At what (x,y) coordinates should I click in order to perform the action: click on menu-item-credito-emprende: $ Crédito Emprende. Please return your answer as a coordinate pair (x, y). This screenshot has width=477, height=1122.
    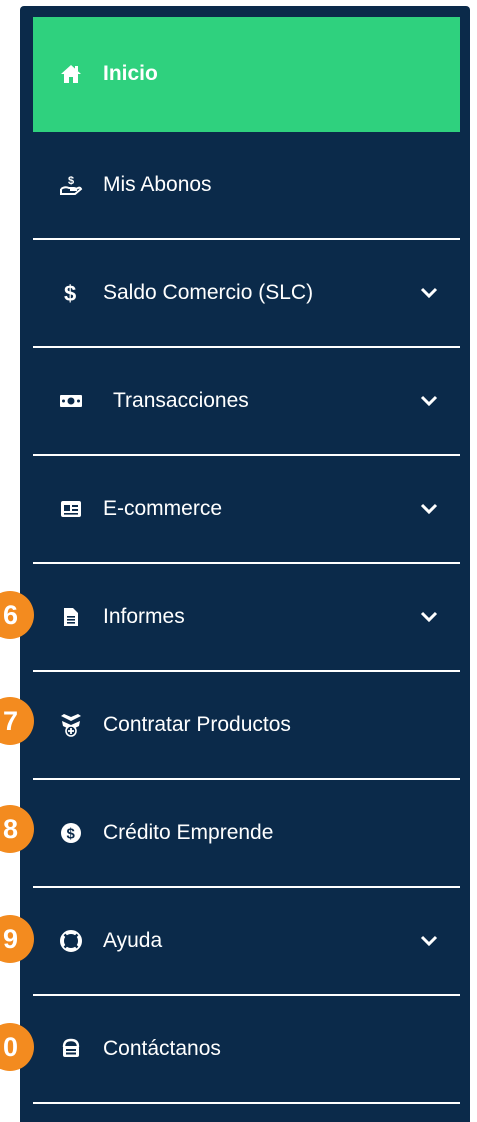
    Looking at the image, I should click on (246, 834).